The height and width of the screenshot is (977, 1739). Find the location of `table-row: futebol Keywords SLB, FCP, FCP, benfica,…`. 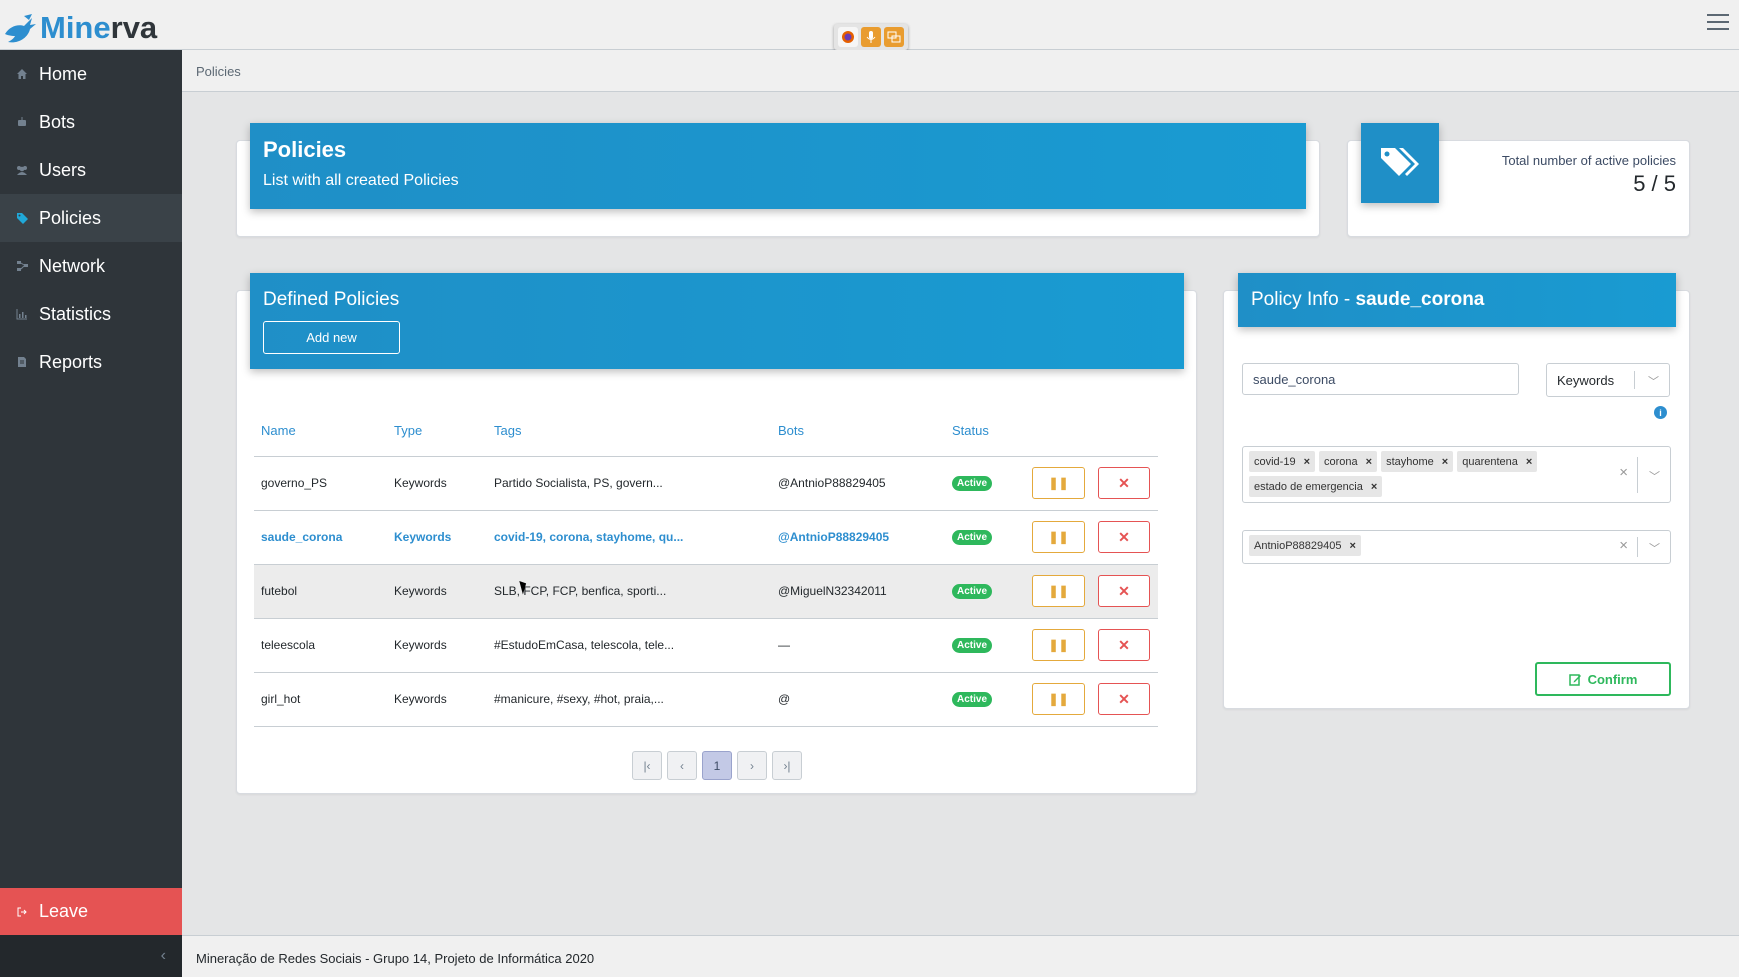

table-row: futebol Keywords SLB, FCP, FCP, benfica,… is located at coordinates (706, 591).